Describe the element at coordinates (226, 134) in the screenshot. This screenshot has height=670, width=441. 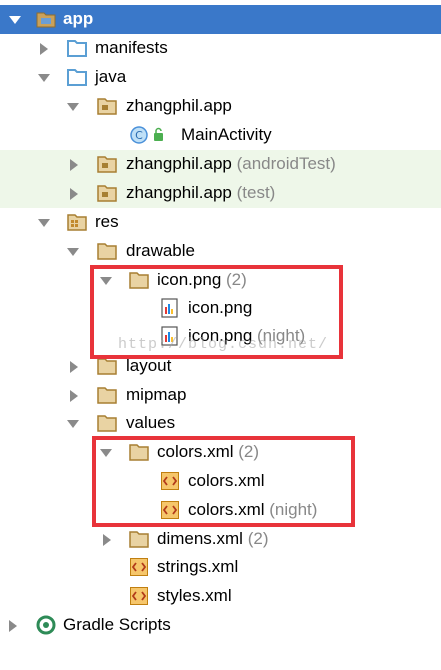
I see `tree-node-label: MainActivity` at that location.